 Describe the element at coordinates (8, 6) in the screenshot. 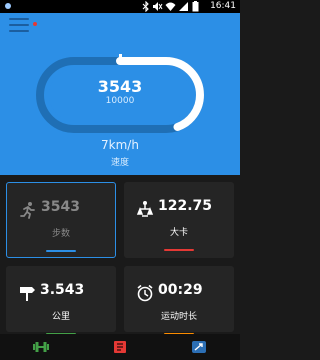

I see `notification-dot-icon` at that location.